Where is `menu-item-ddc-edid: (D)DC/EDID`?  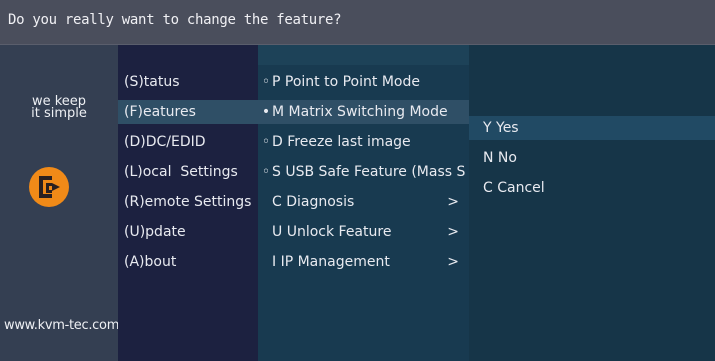
menu-item-ddc-edid: (D)DC/EDID is located at coordinates (188, 142).